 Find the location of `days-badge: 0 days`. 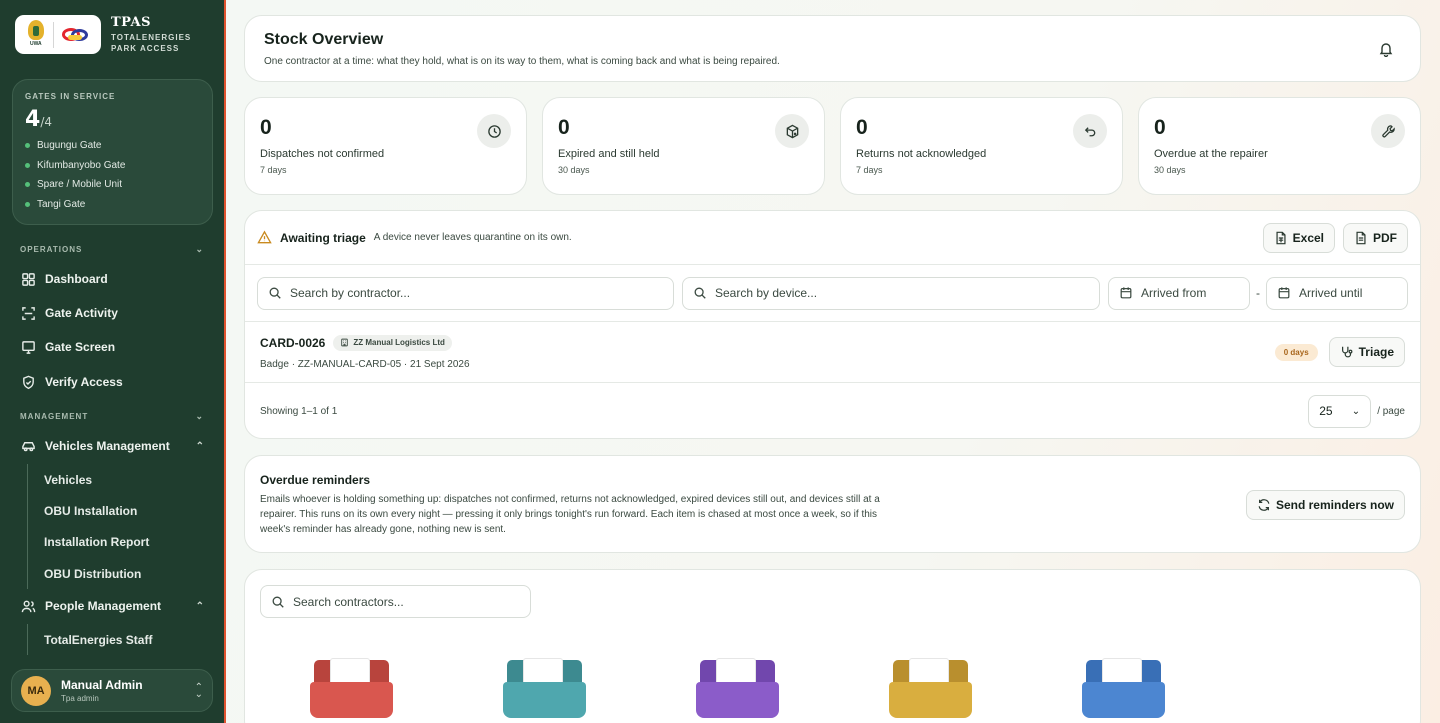

days-badge: 0 days is located at coordinates (1296, 352).